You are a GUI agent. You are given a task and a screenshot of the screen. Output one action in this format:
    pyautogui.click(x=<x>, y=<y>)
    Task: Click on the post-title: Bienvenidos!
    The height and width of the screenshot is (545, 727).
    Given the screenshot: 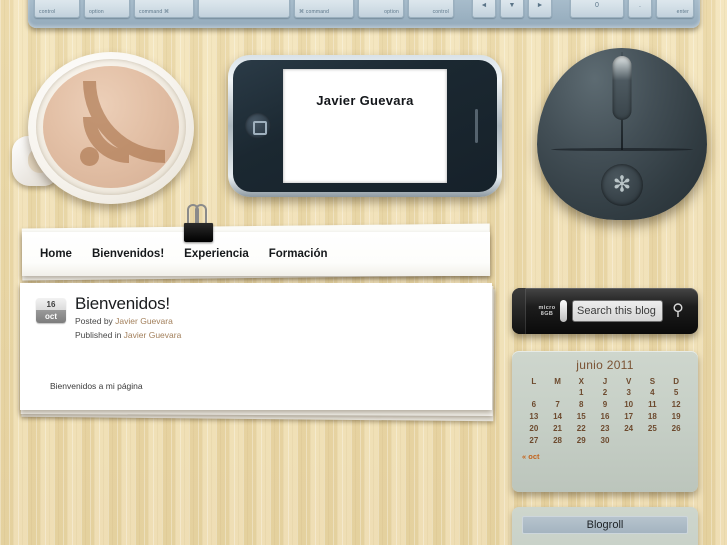 What is the action you would take?
    pyautogui.click(x=128, y=304)
    